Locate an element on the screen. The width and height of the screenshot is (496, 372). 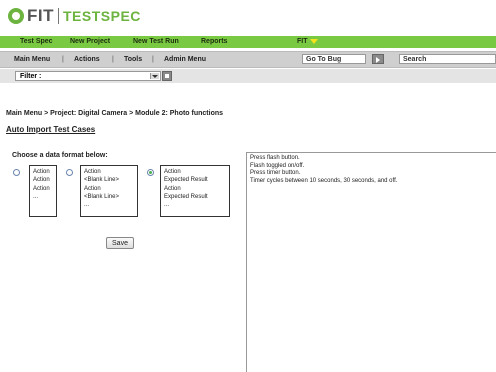
logo-fit-text: FIT is located at coordinates (40, 15).